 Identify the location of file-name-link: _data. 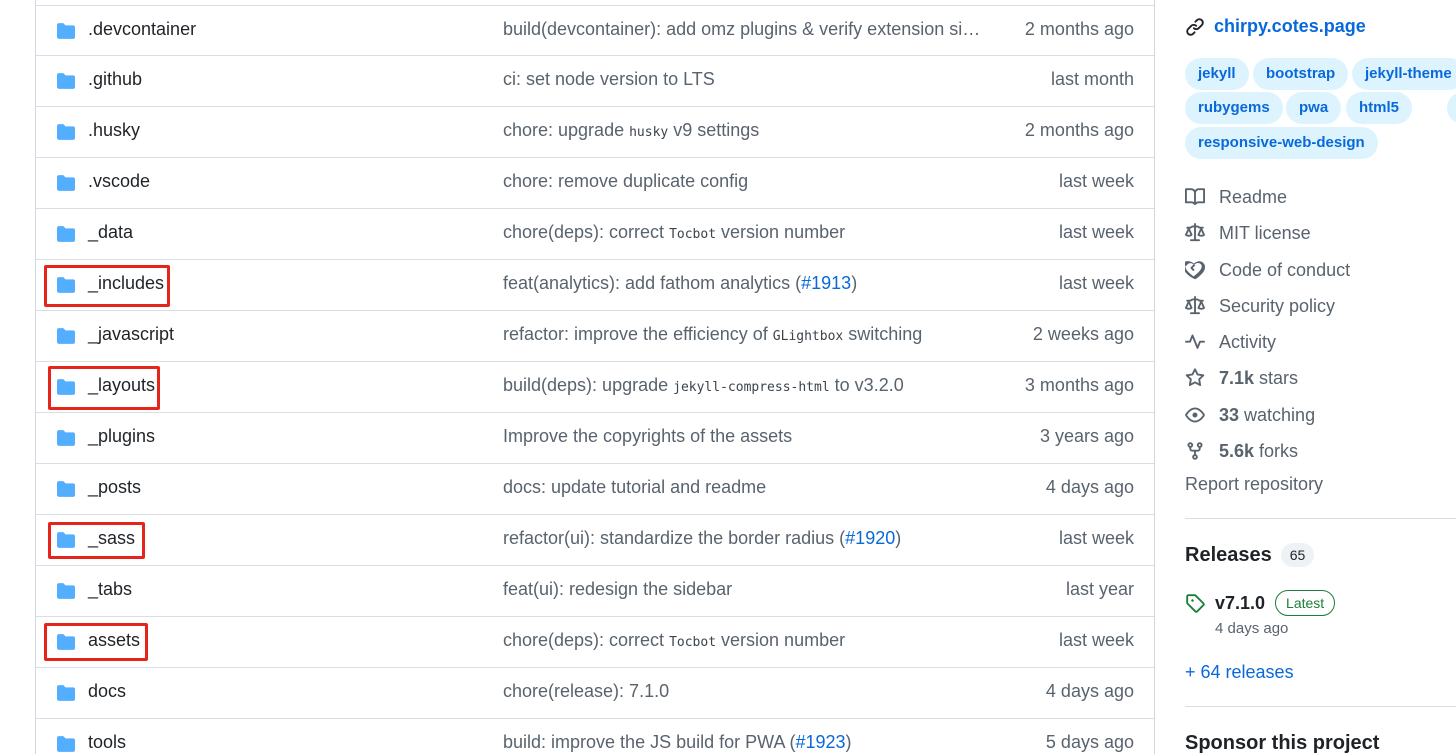
(110, 232).